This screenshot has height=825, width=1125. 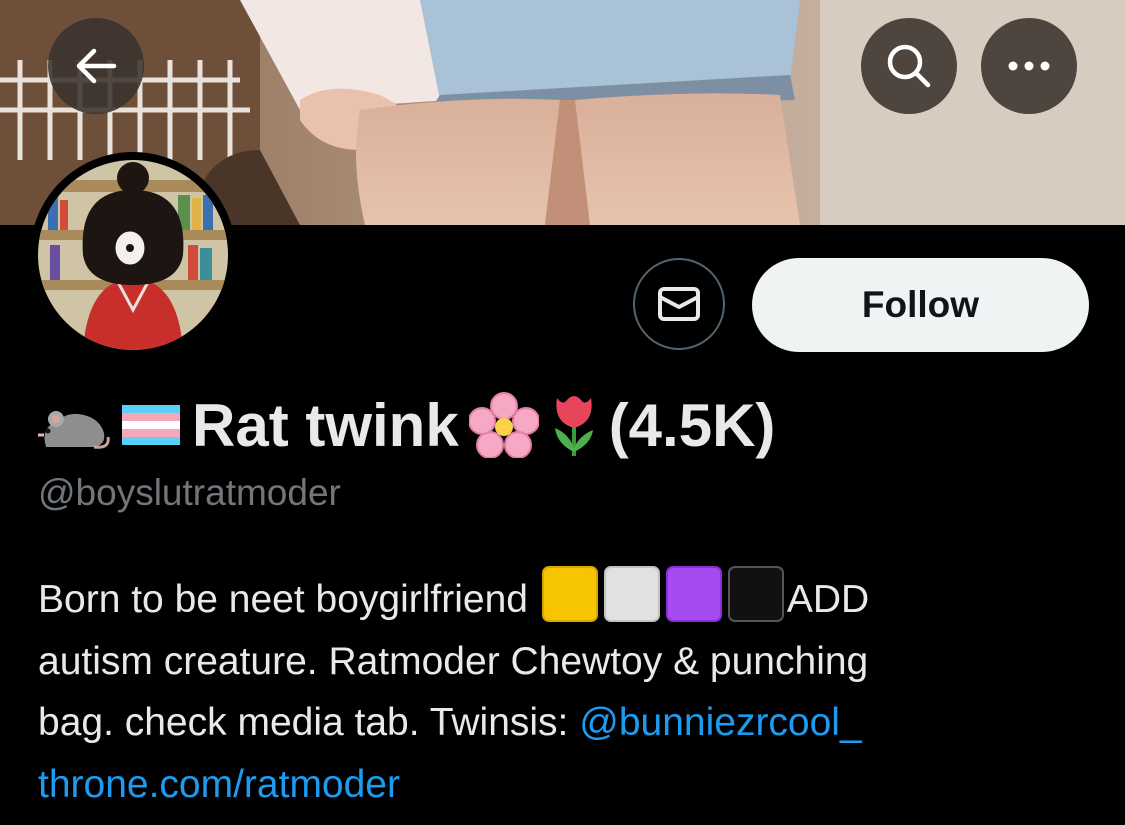 What do you see at coordinates (74, 430) in the screenshot?
I see `rat-emoji` at bounding box center [74, 430].